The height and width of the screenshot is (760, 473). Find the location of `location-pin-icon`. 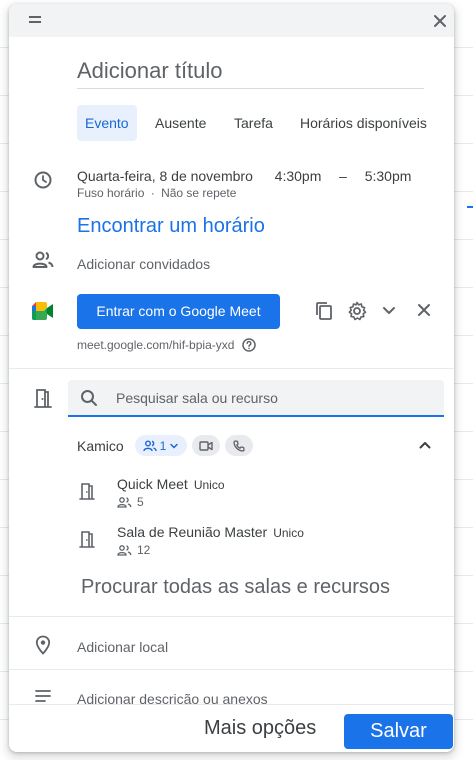

location-pin-icon is located at coordinates (43, 645).